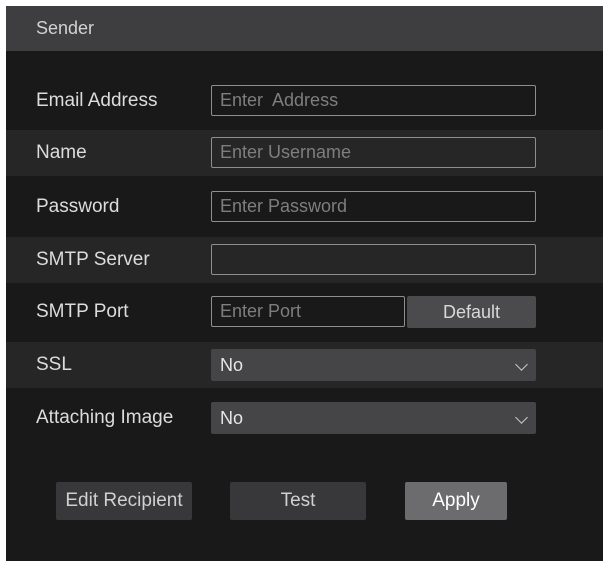  What do you see at coordinates (97, 100) in the screenshot?
I see `email-label: Email Address` at bounding box center [97, 100].